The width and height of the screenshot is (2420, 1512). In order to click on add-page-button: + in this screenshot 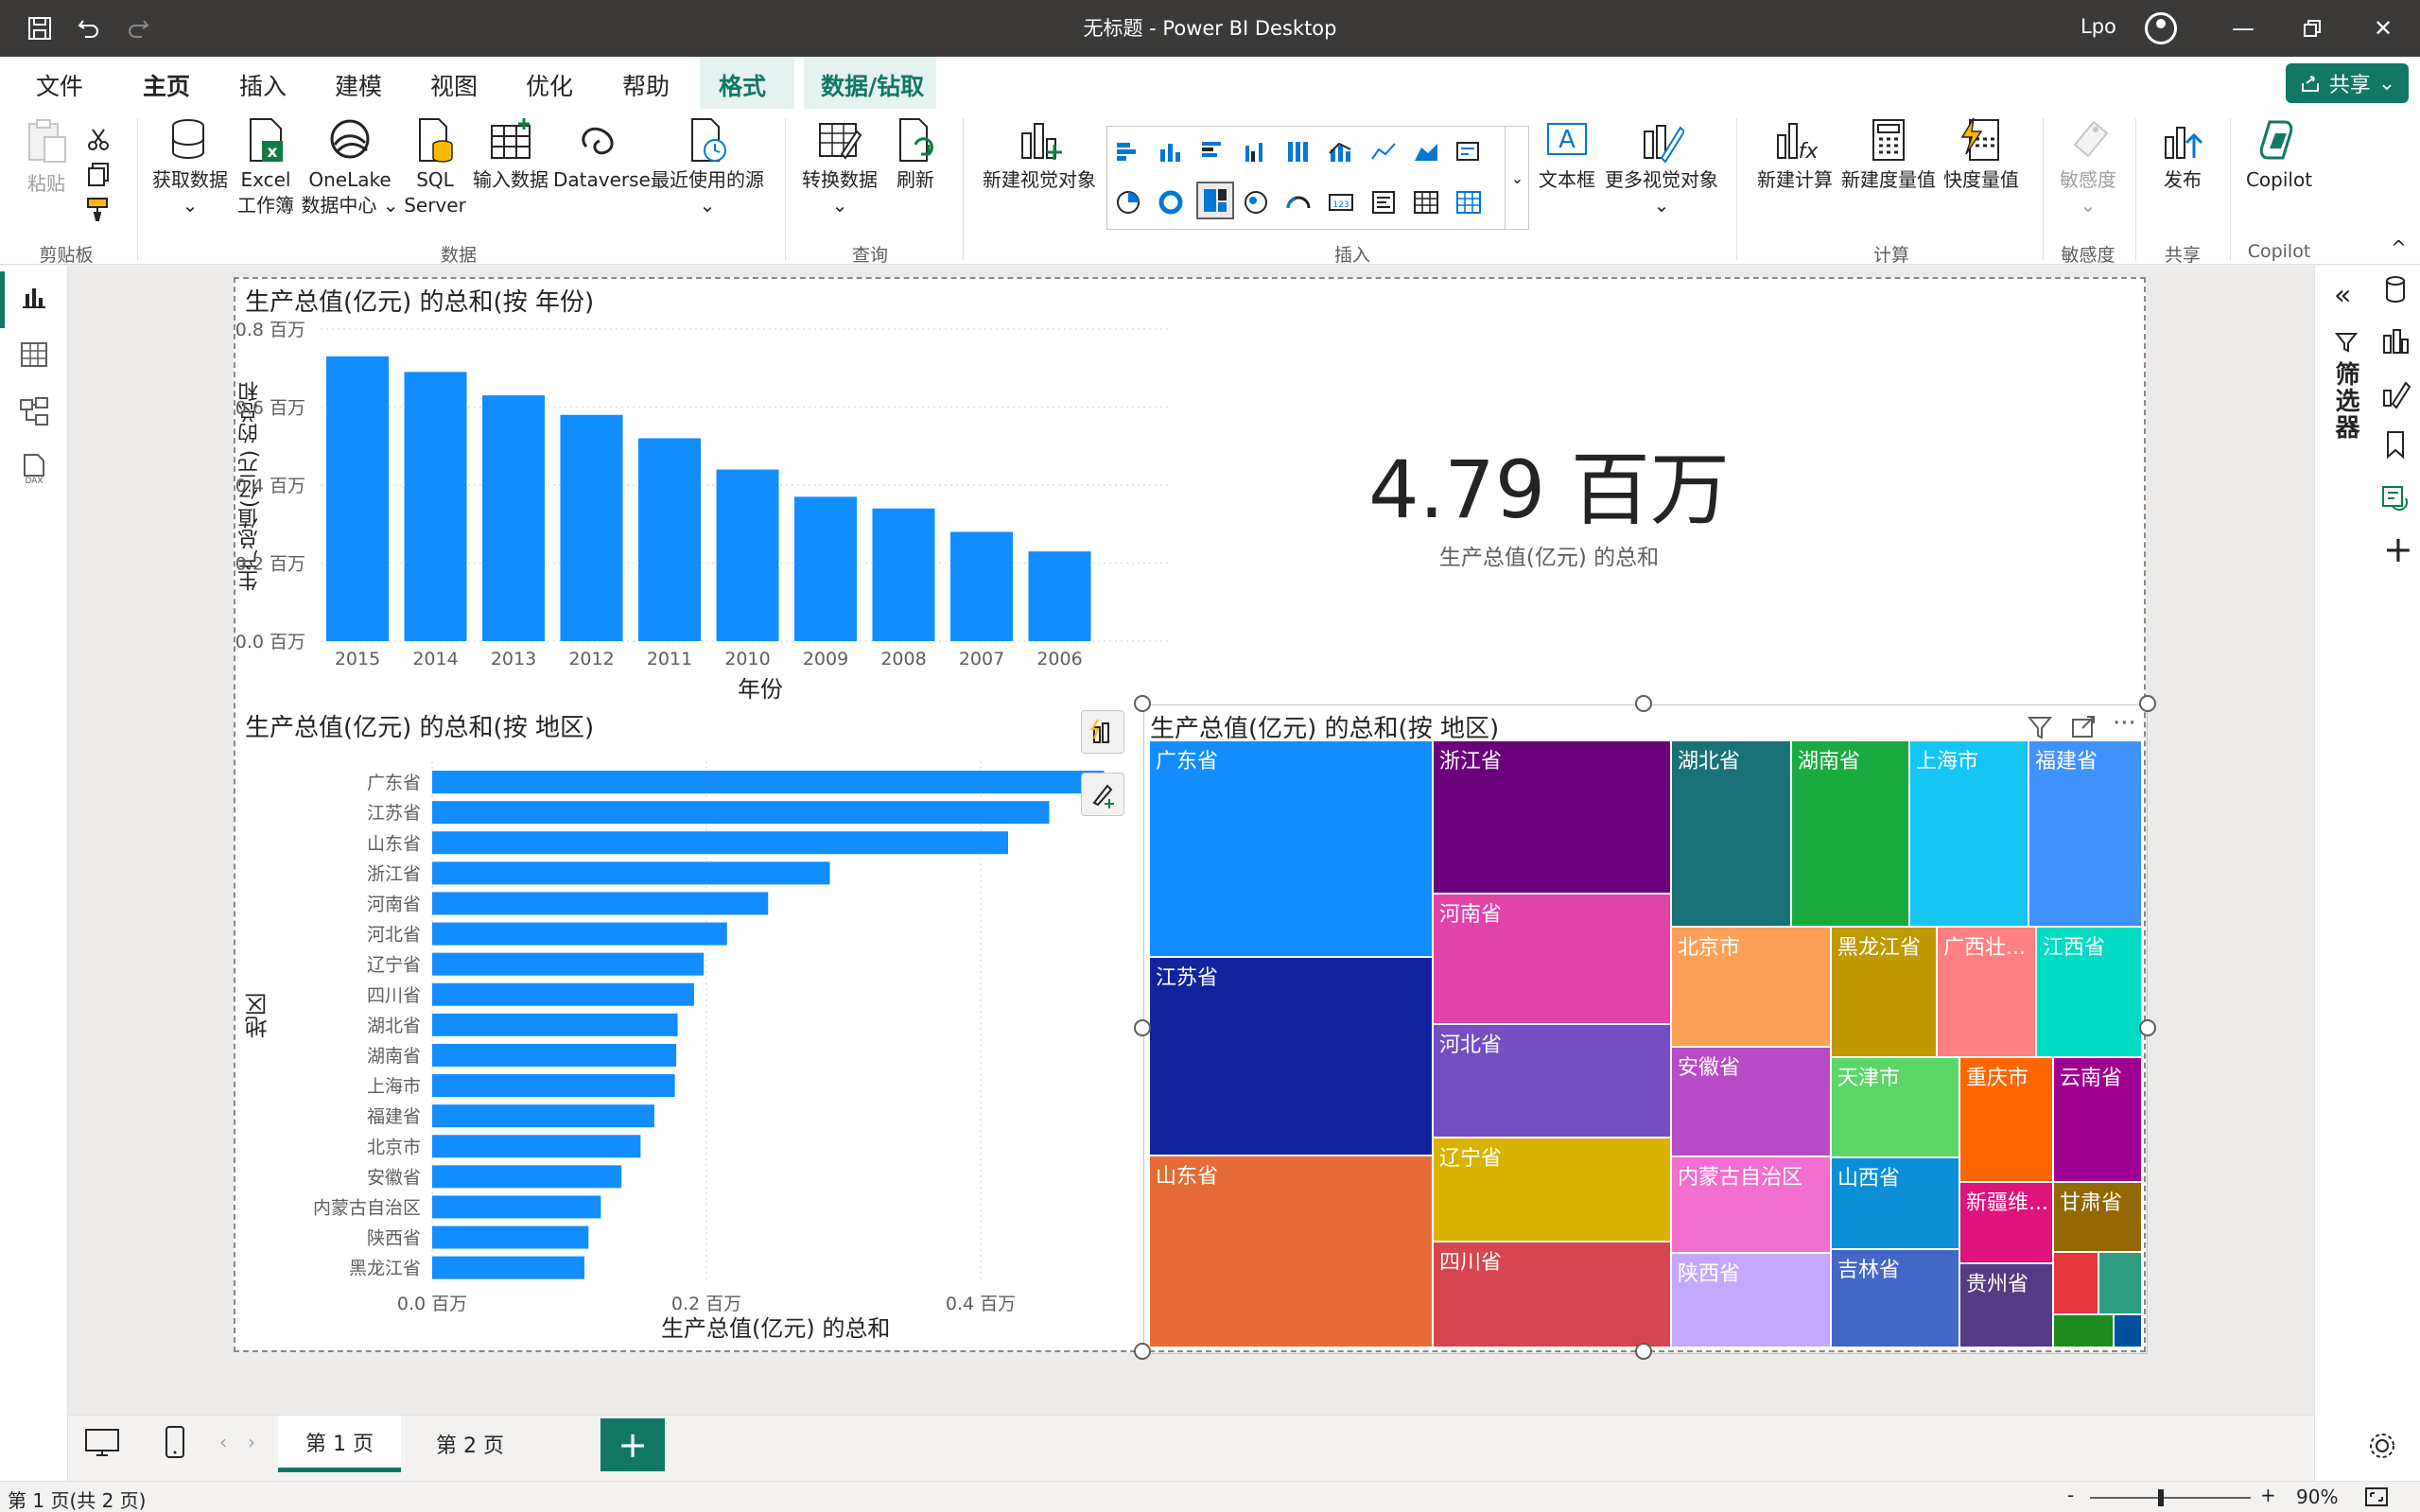, I will do `click(633, 1445)`.